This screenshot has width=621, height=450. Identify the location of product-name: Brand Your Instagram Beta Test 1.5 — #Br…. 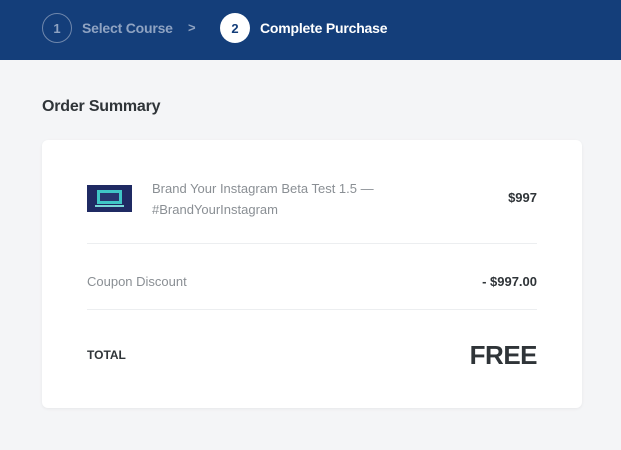
(263, 199).